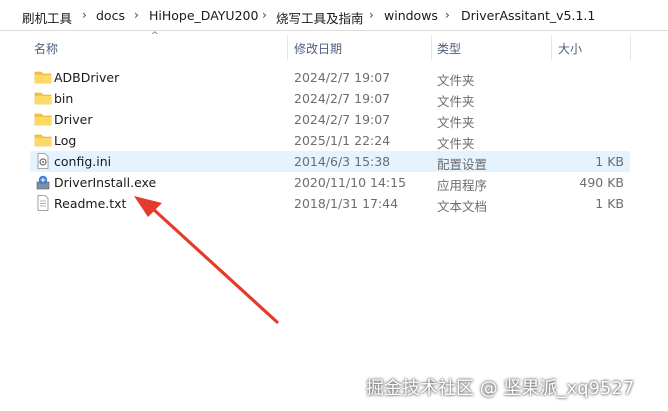 The height and width of the screenshot is (411, 668). What do you see at coordinates (206, 260) in the screenshot?
I see `annotation-arrow` at bounding box center [206, 260].